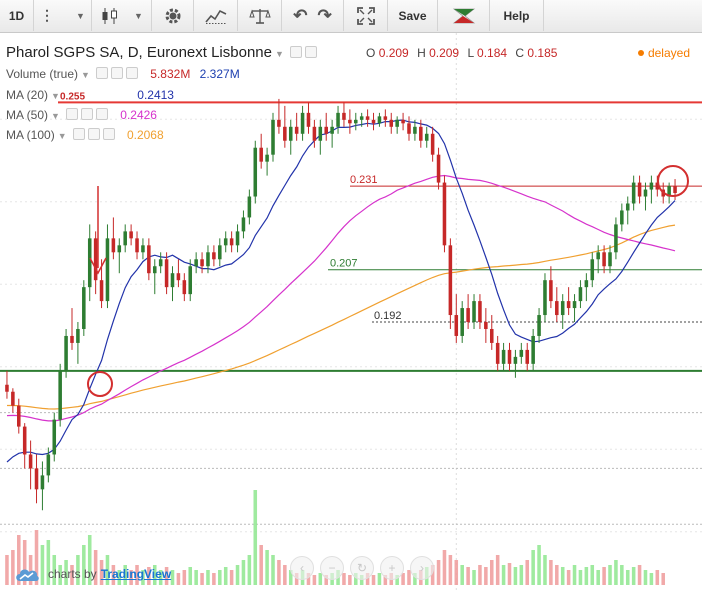 The height and width of the screenshot is (592, 702). What do you see at coordinates (27, 575) in the screenshot?
I see `cloud-logo-icon` at bounding box center [27, 575].